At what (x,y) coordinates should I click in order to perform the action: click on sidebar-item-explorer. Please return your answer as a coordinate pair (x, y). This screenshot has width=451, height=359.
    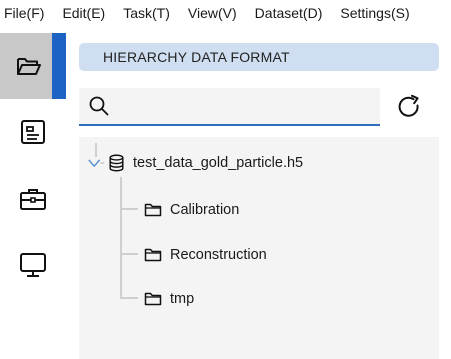
    Looking at the image, I should click on (33, 66).